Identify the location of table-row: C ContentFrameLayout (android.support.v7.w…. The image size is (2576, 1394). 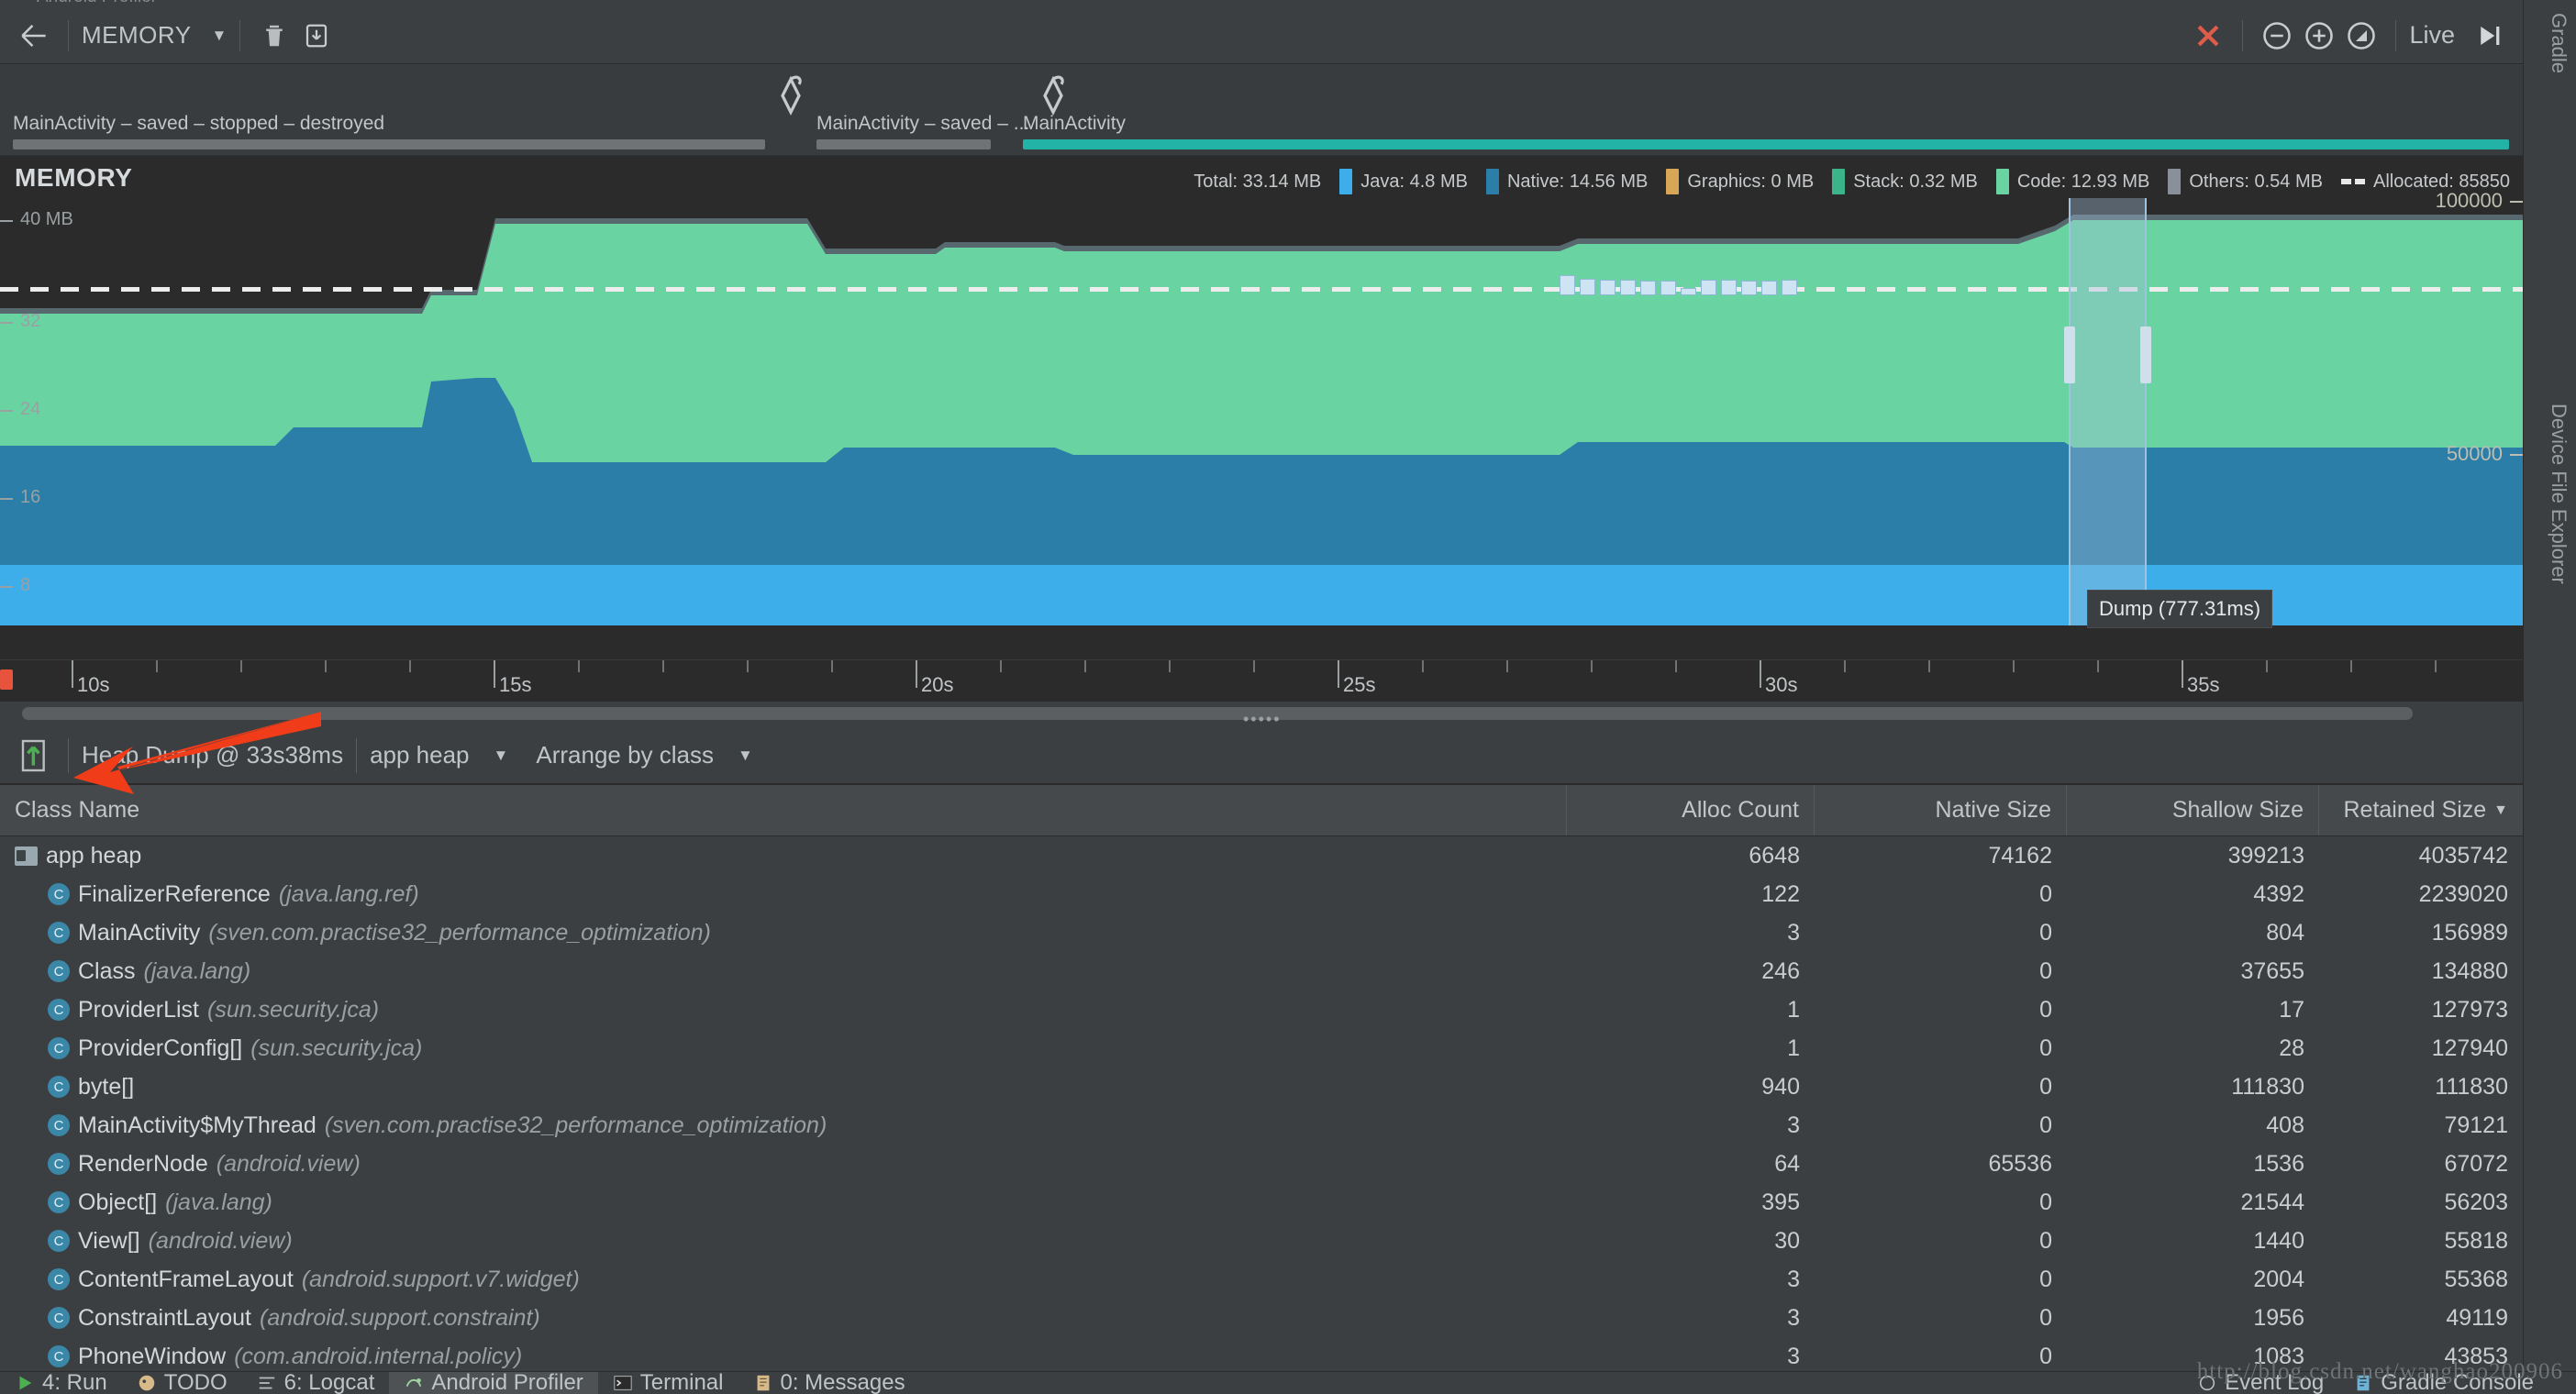
(1261, 1279).